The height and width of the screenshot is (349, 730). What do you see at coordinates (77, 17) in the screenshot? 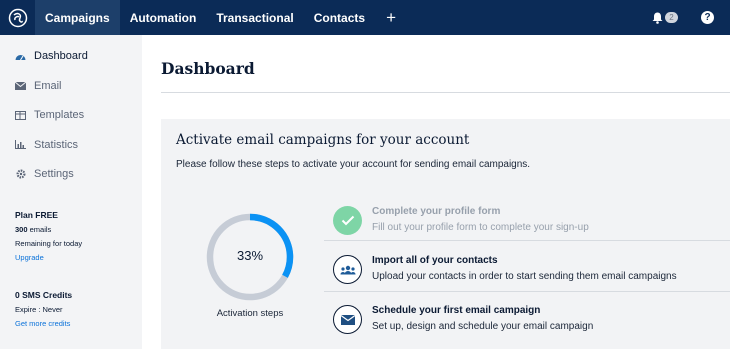
I see `nav-campaigns: Campaigns` at bounding box center [77, 17].